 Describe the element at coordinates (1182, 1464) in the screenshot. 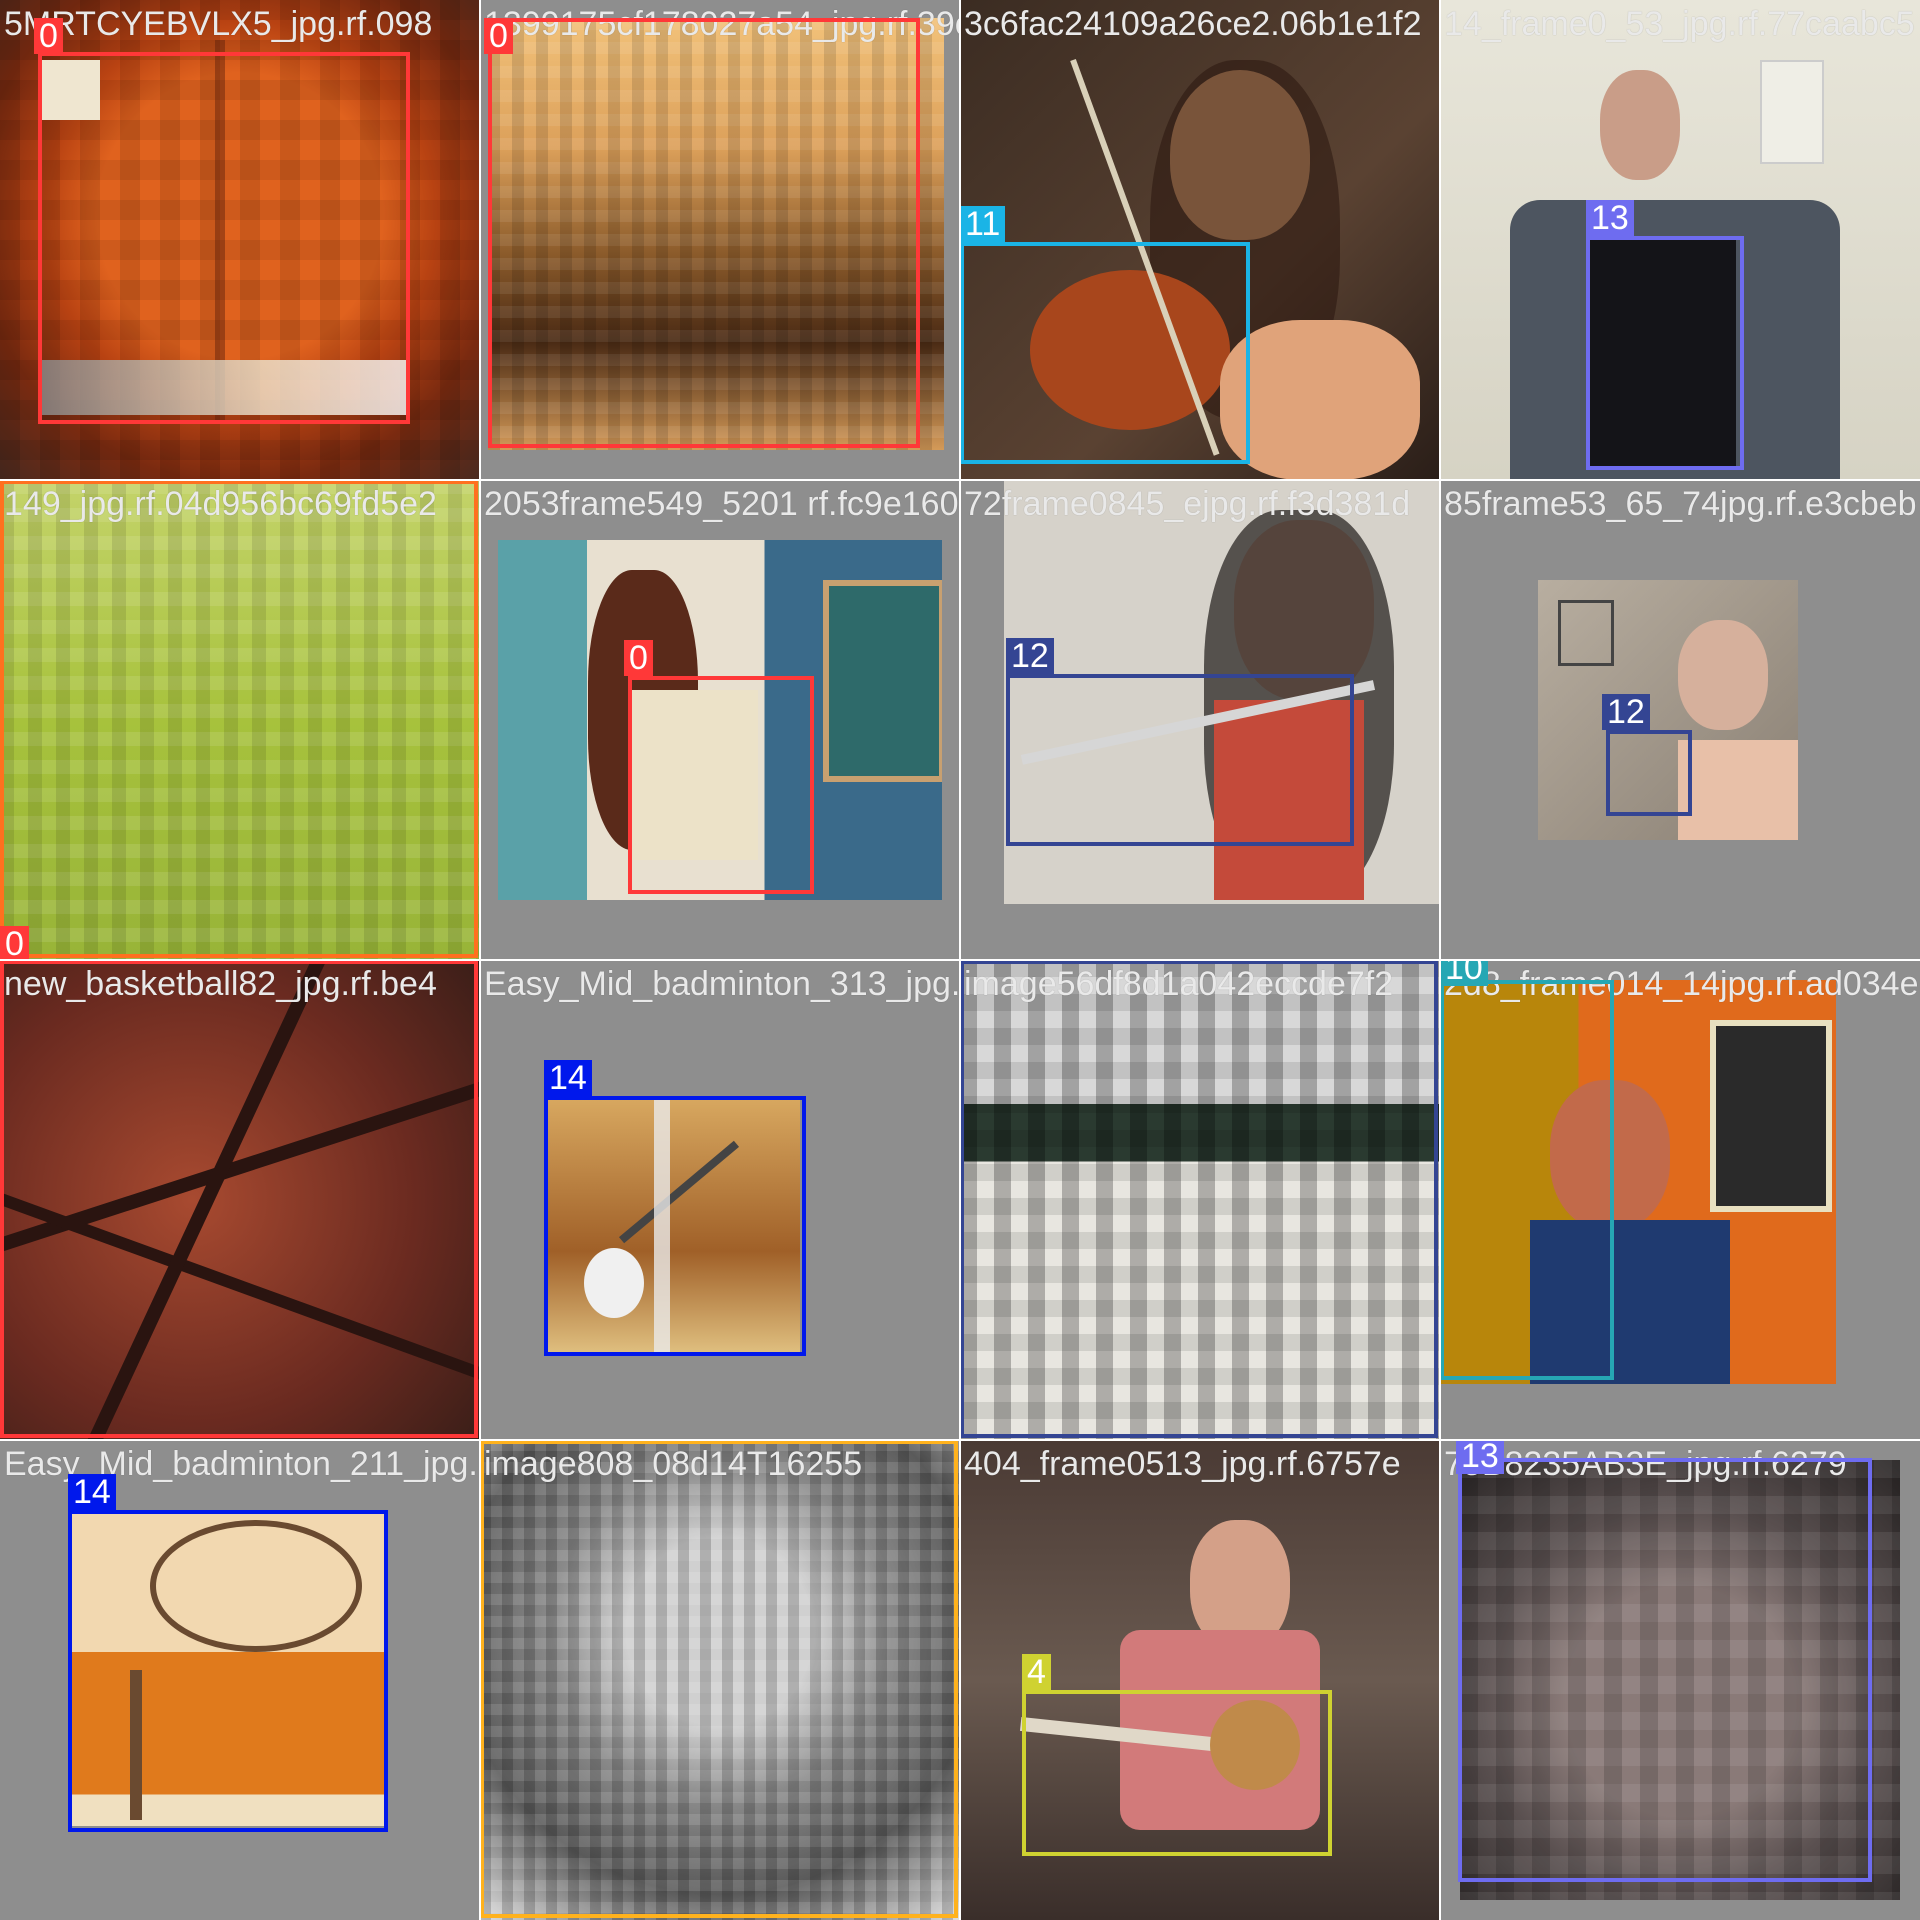

I see `tile-filename: 404_frame0513_jpg.rf.6757e` at that location.